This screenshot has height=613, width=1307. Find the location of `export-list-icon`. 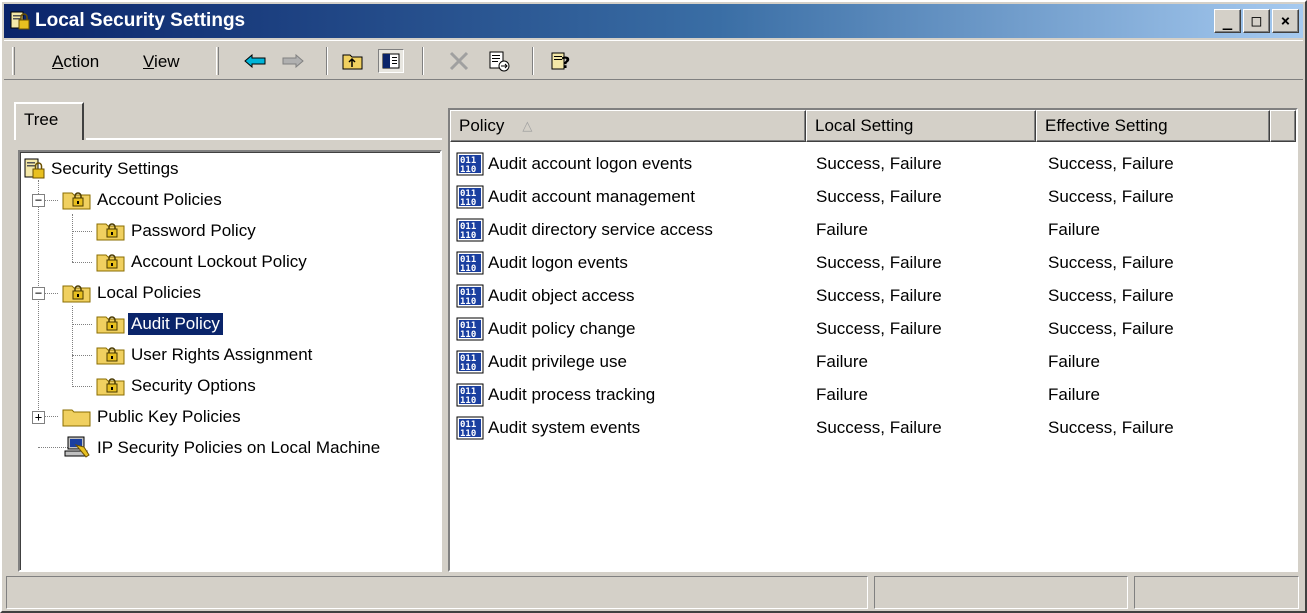

export-list-icon is located at coordinates (499, 61).